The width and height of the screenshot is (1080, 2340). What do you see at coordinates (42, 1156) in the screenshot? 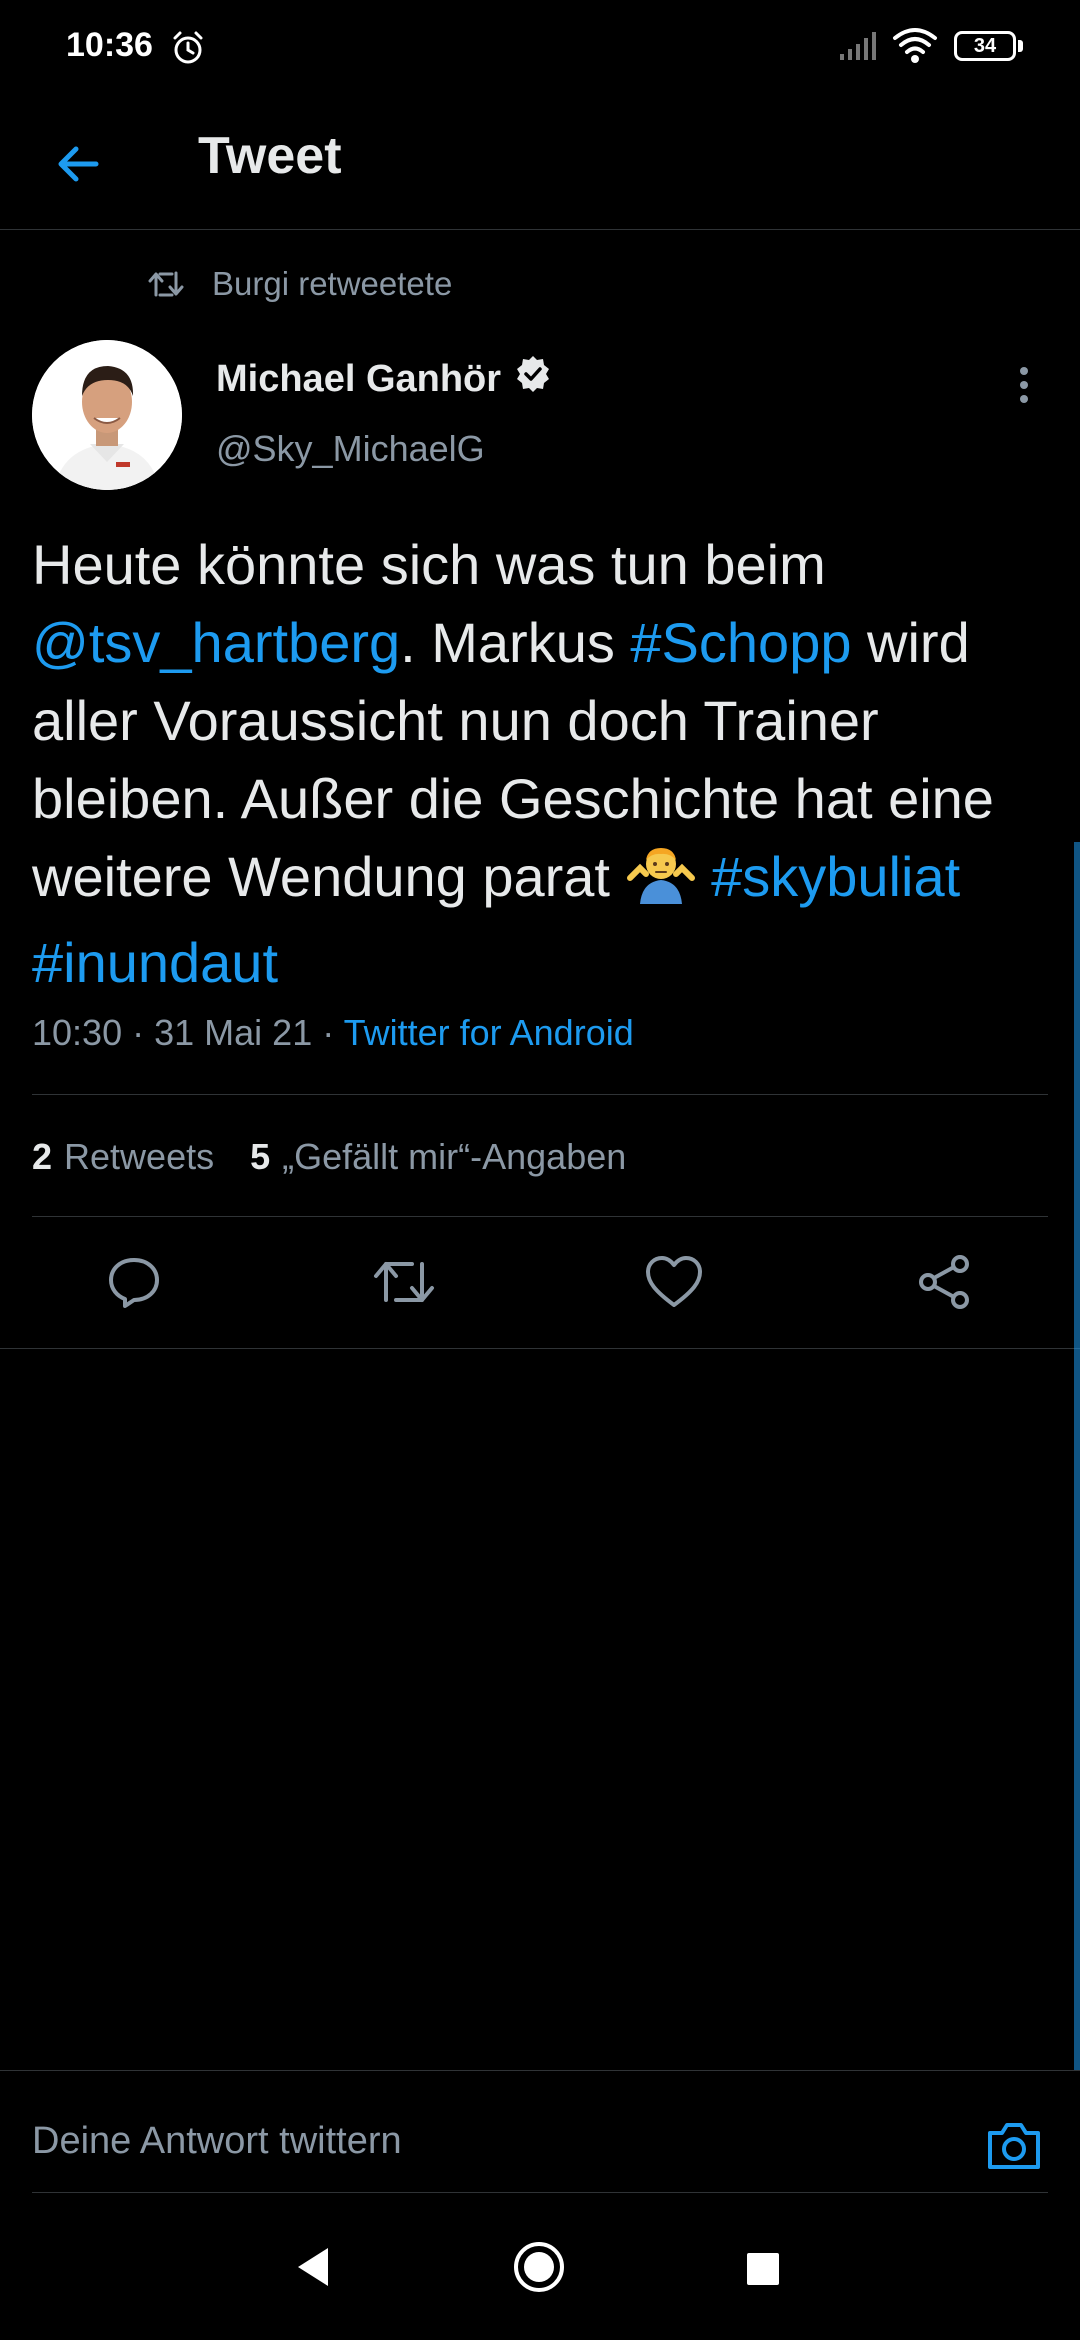
I see `retweets-count: 2` at bounding box center [42, 1156].